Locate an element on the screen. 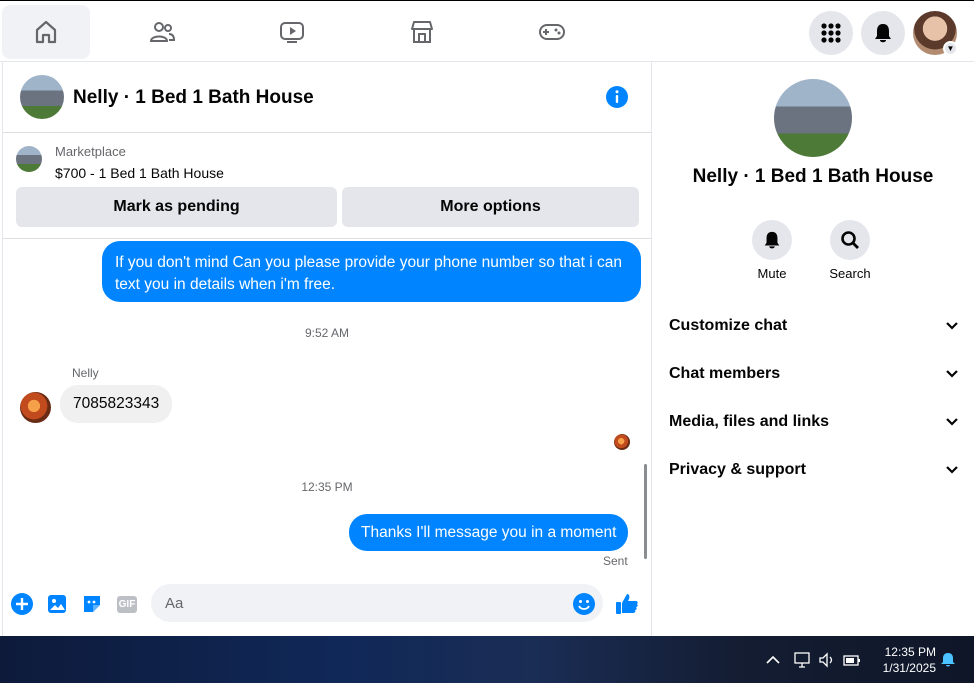 This screenshot has width=974, height=683. plus-circle-icon is located at coordinates (22, 604).